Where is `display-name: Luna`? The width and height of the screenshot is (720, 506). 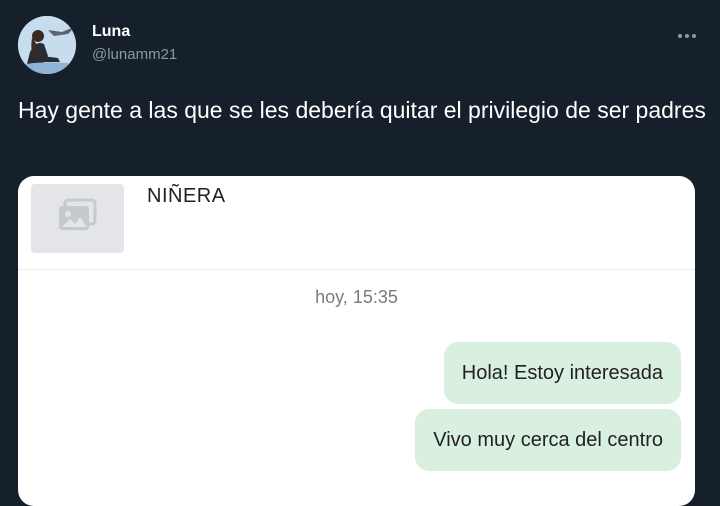
display-name: Luna is located at coordinates (134, 32).